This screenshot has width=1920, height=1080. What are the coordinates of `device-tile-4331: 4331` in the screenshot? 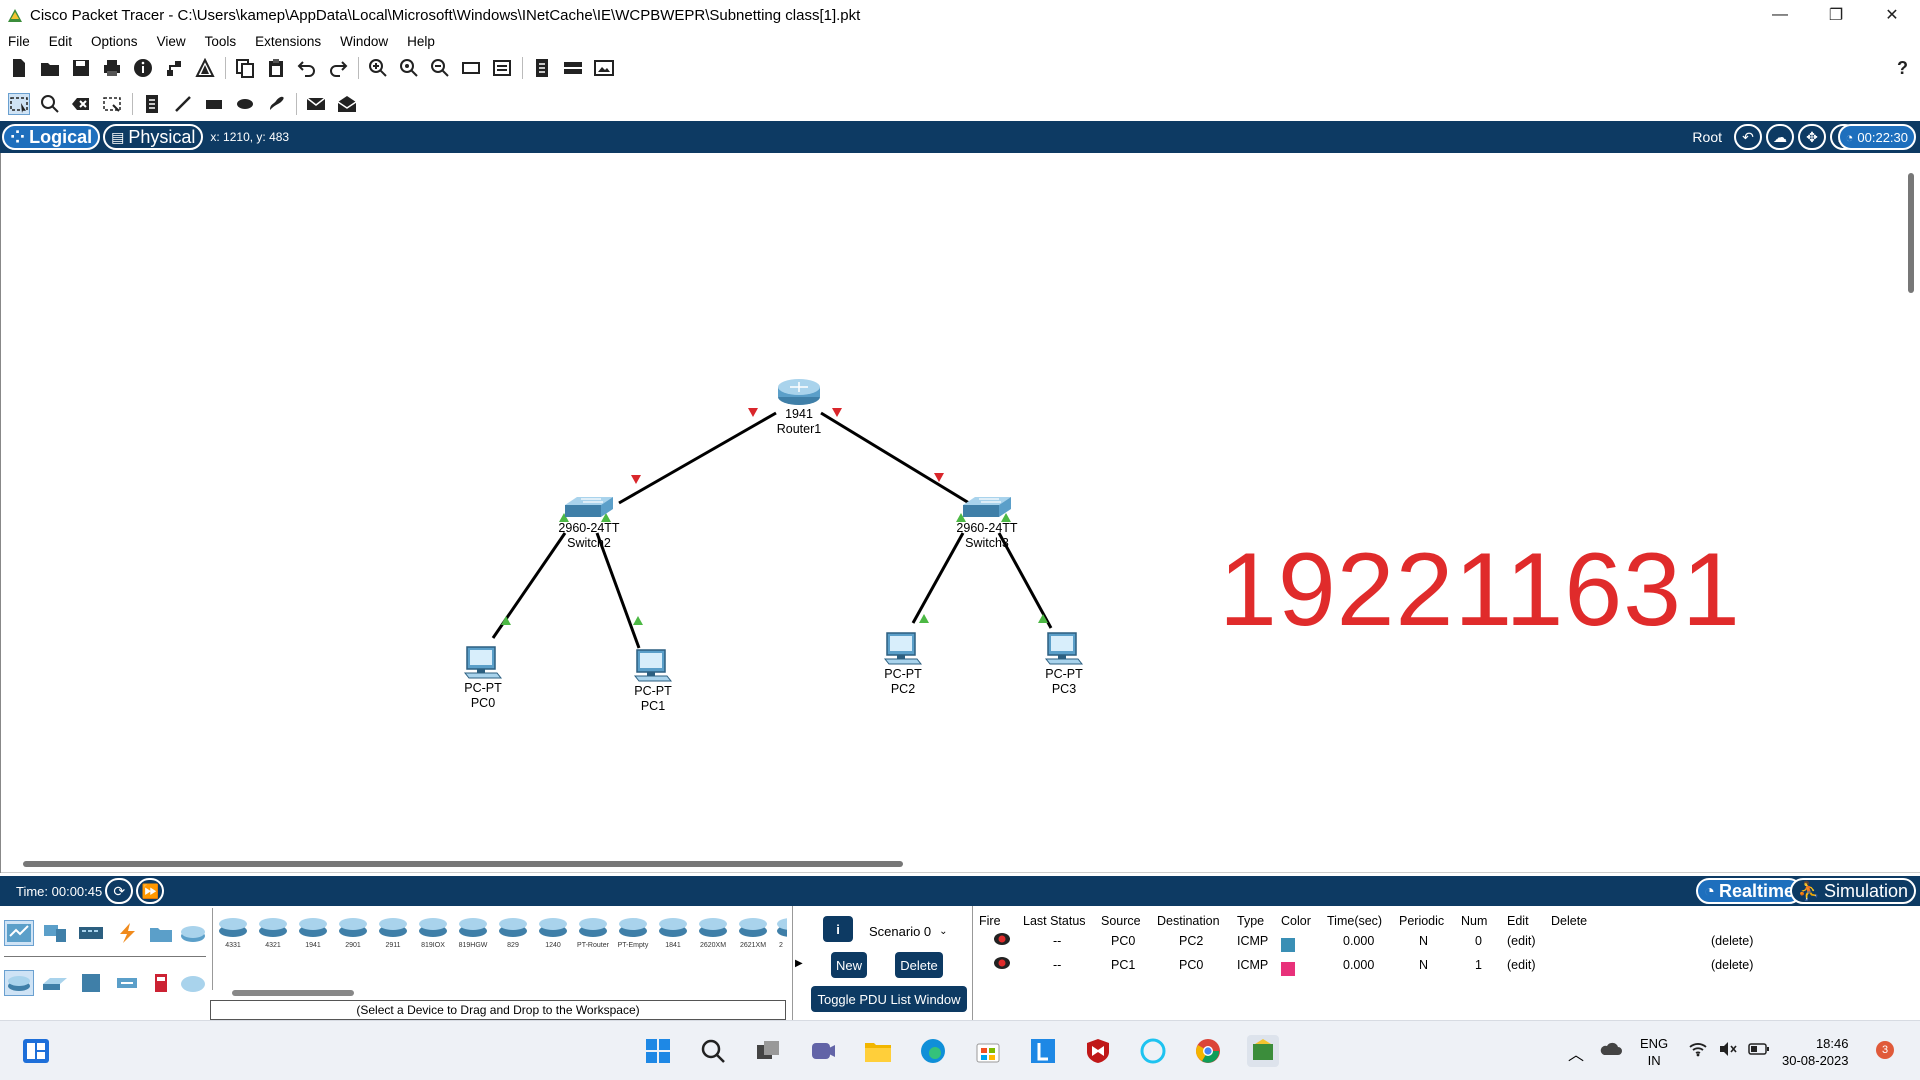 It's located at (233, 933).